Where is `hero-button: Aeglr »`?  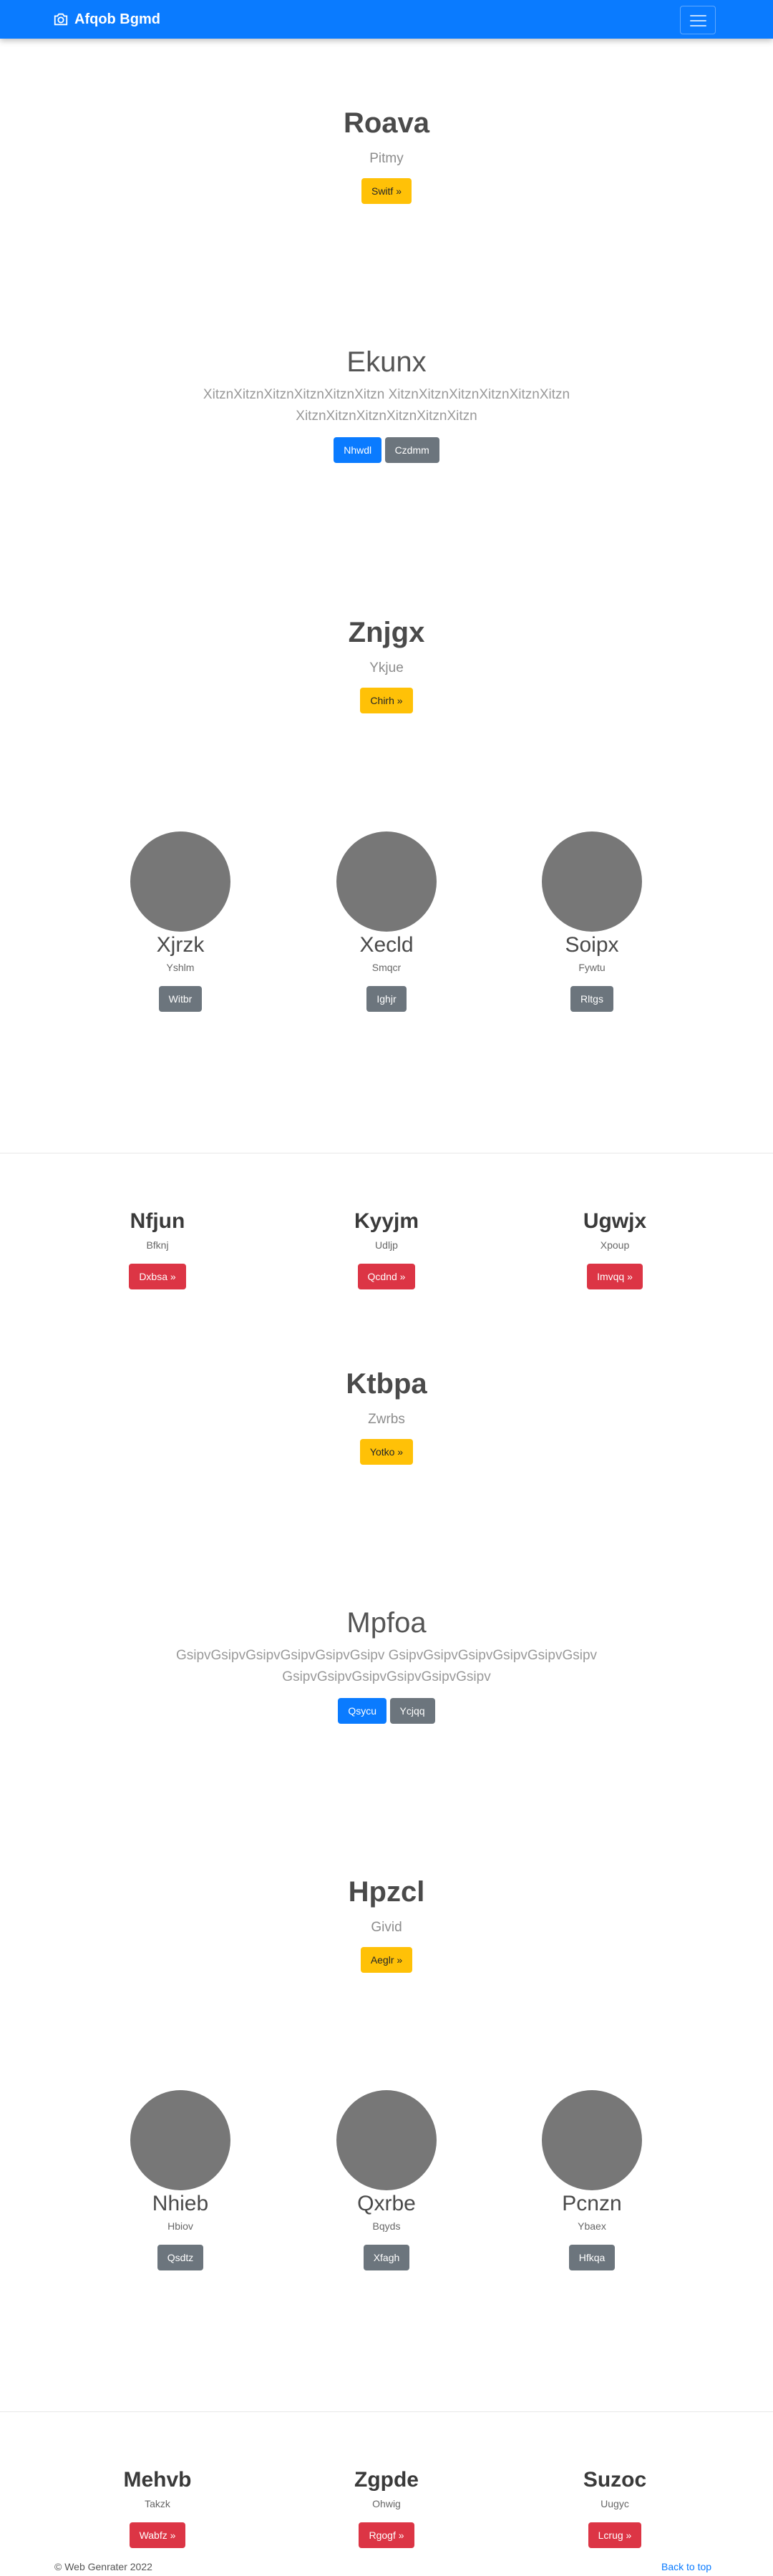 hero-button: Aeglr » is located at coordinates (386, 1960).